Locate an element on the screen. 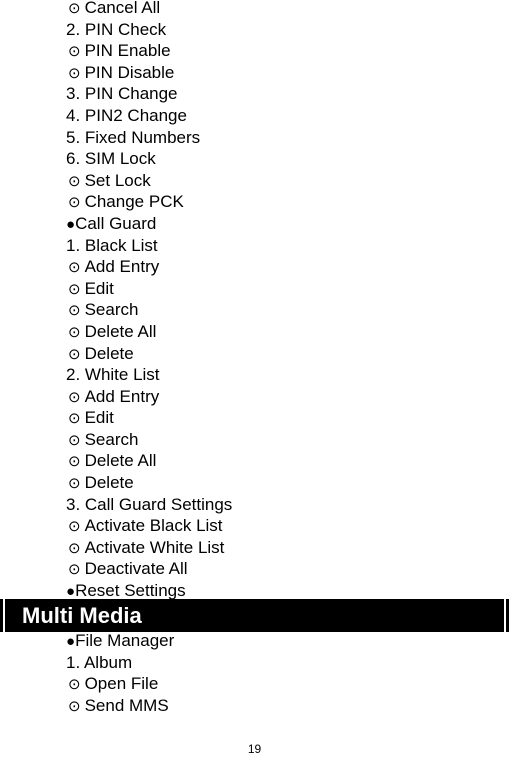  section-bar-right-rule is located at coordinates (505, 615).